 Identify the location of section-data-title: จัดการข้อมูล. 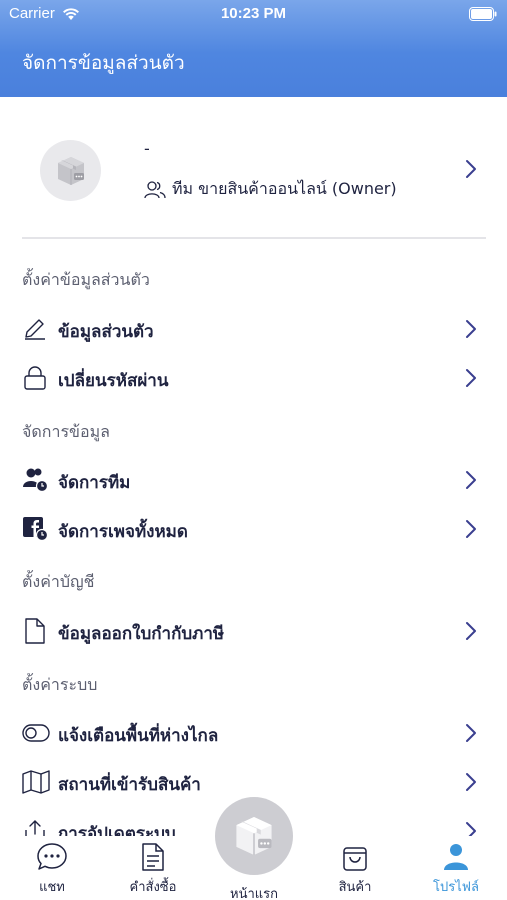
(66, 431).